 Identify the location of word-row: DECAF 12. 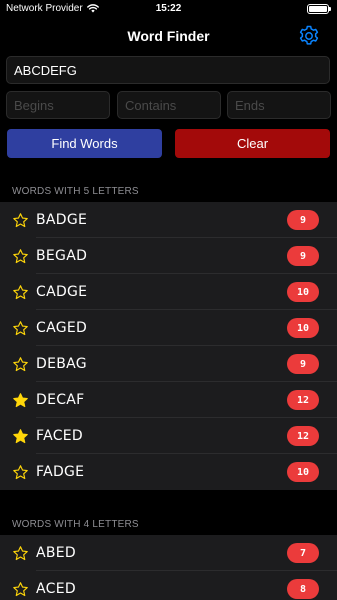
(168, 400).